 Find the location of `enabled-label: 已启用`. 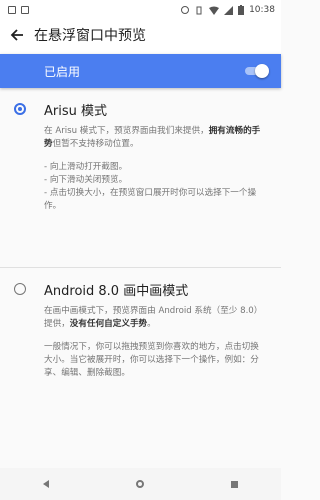

enabled-label: 已启用 is located at coordinates (62, 71).